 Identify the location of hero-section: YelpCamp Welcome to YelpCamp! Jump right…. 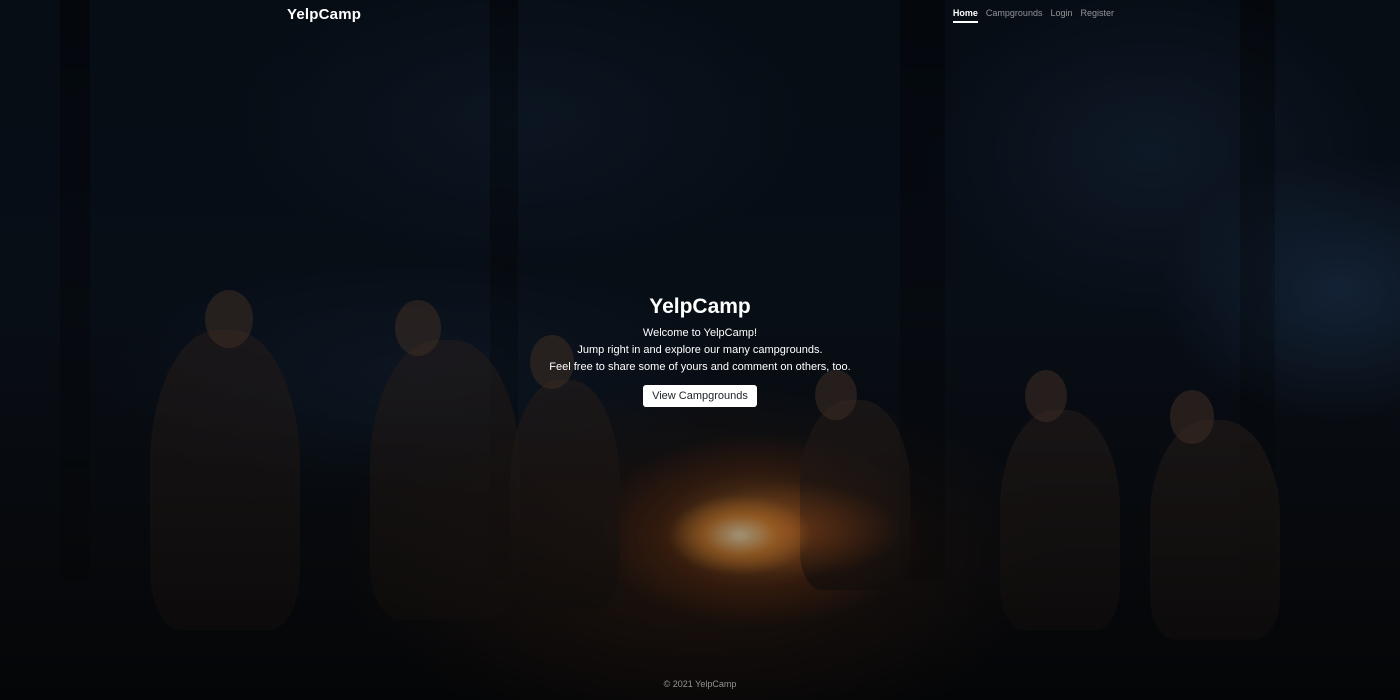
(700, 351).